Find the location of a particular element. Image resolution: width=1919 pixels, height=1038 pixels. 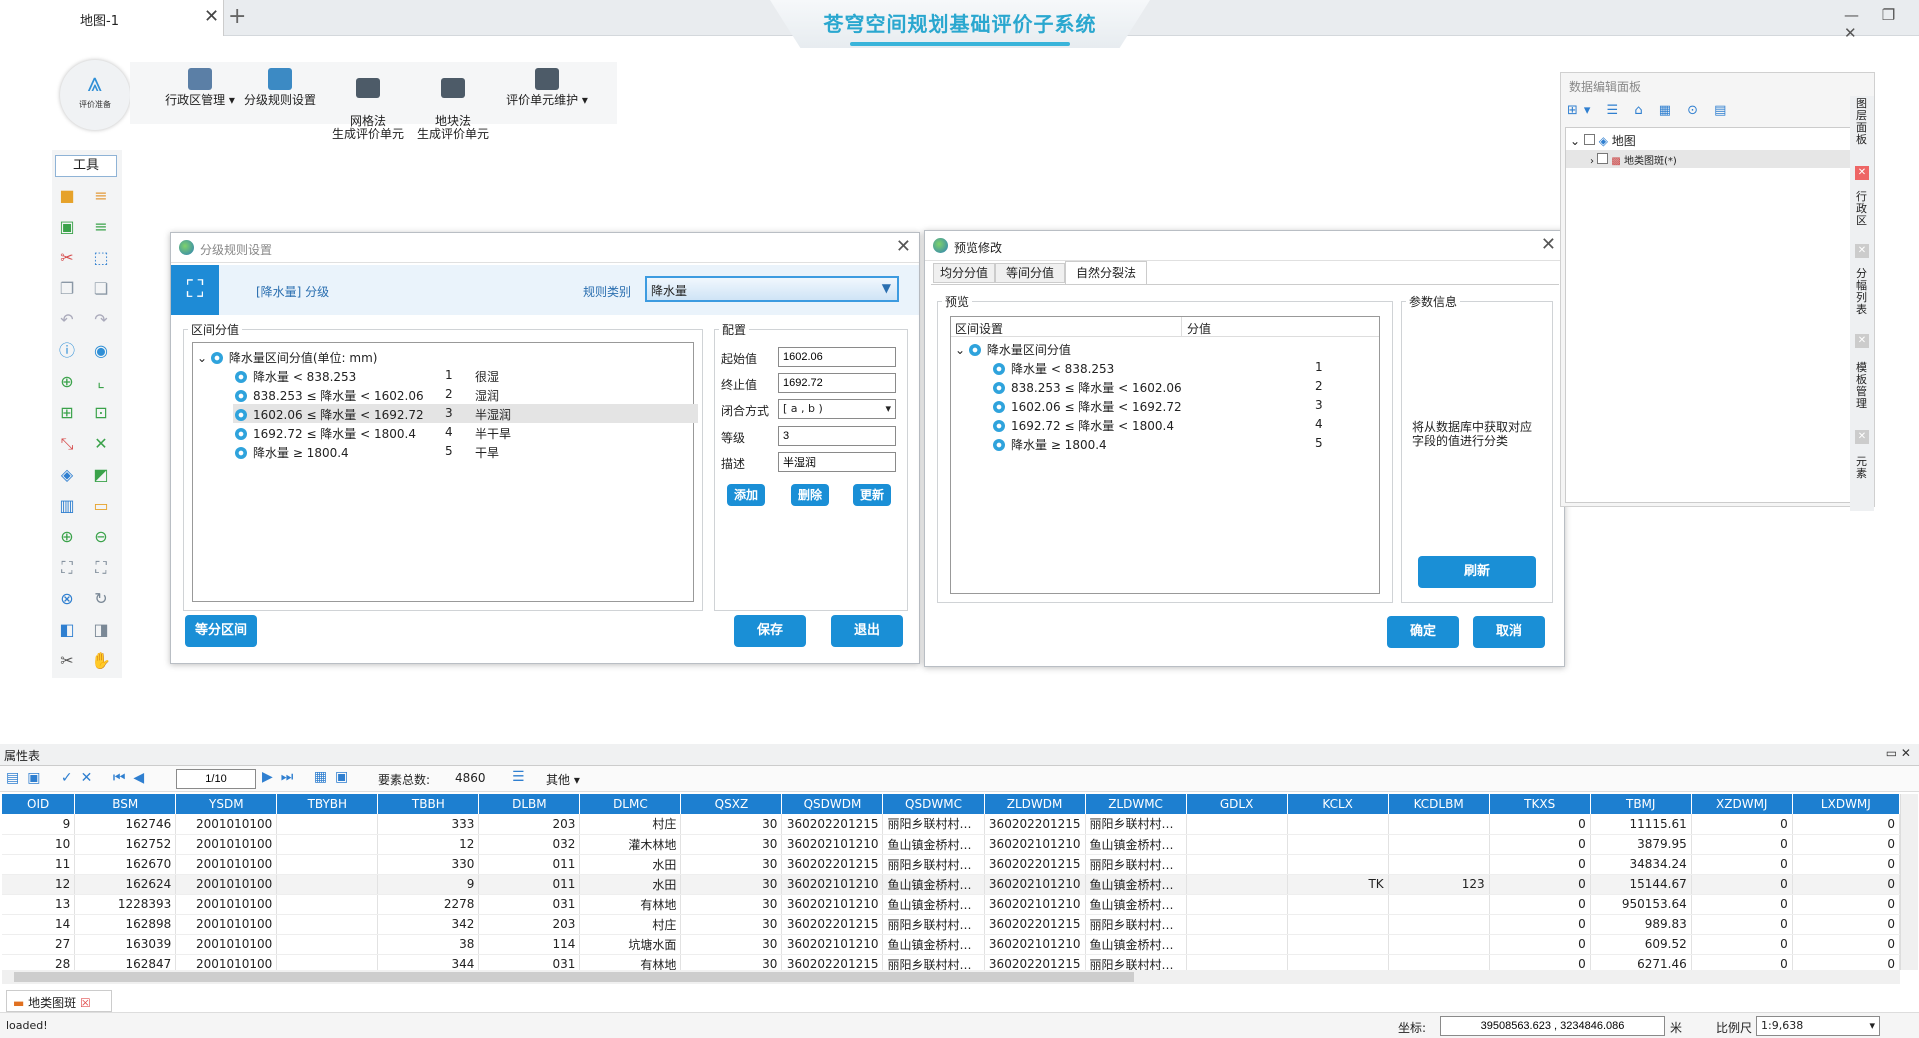

page-nav-icons: ▶⏭ ▦▣ is located at coordinates (309, 777).